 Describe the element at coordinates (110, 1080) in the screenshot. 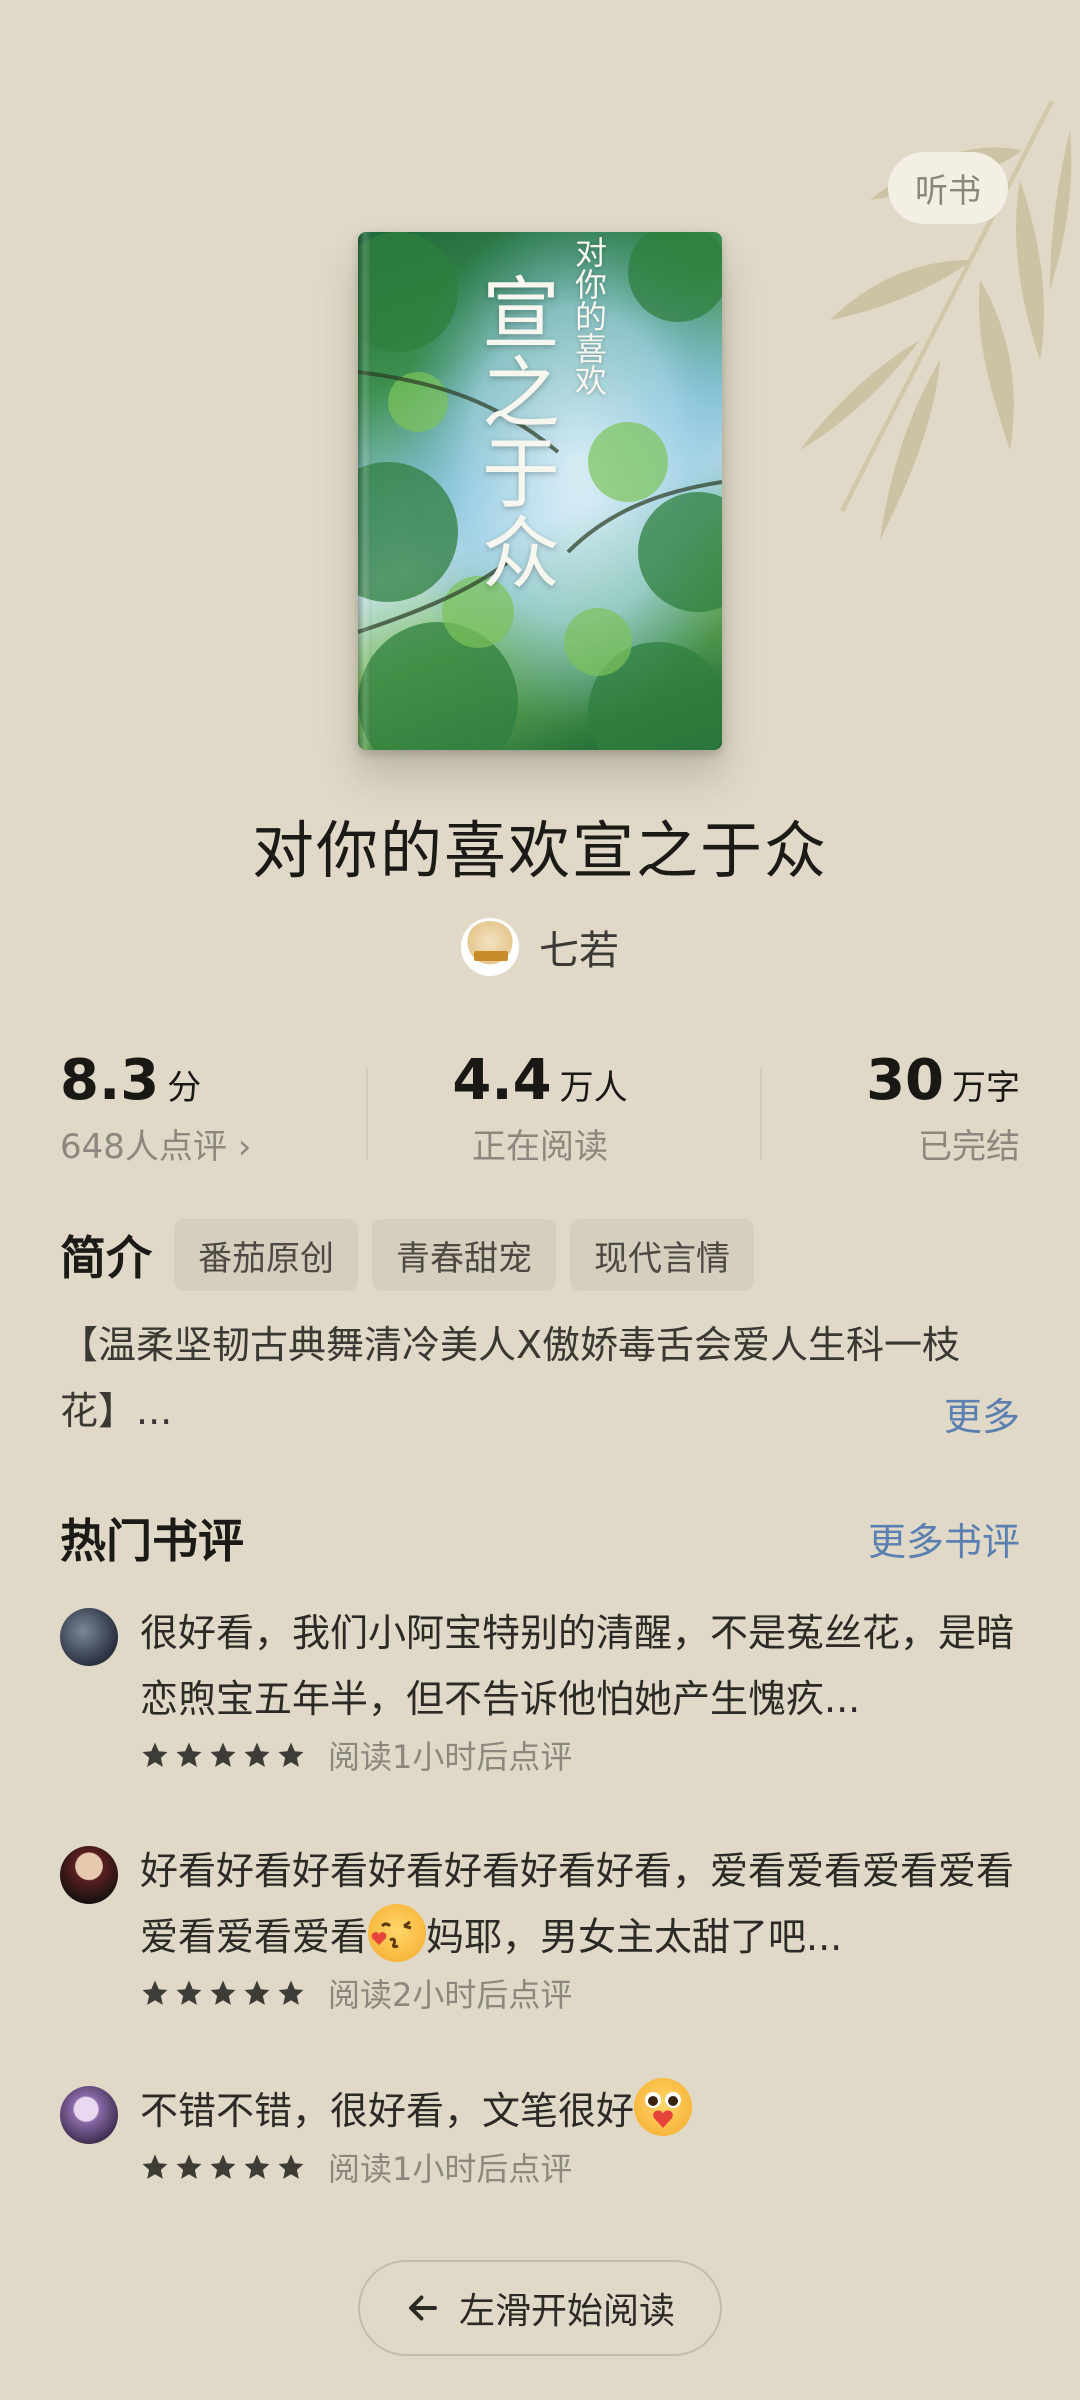

I see `rating-value: 8.3` at that location.